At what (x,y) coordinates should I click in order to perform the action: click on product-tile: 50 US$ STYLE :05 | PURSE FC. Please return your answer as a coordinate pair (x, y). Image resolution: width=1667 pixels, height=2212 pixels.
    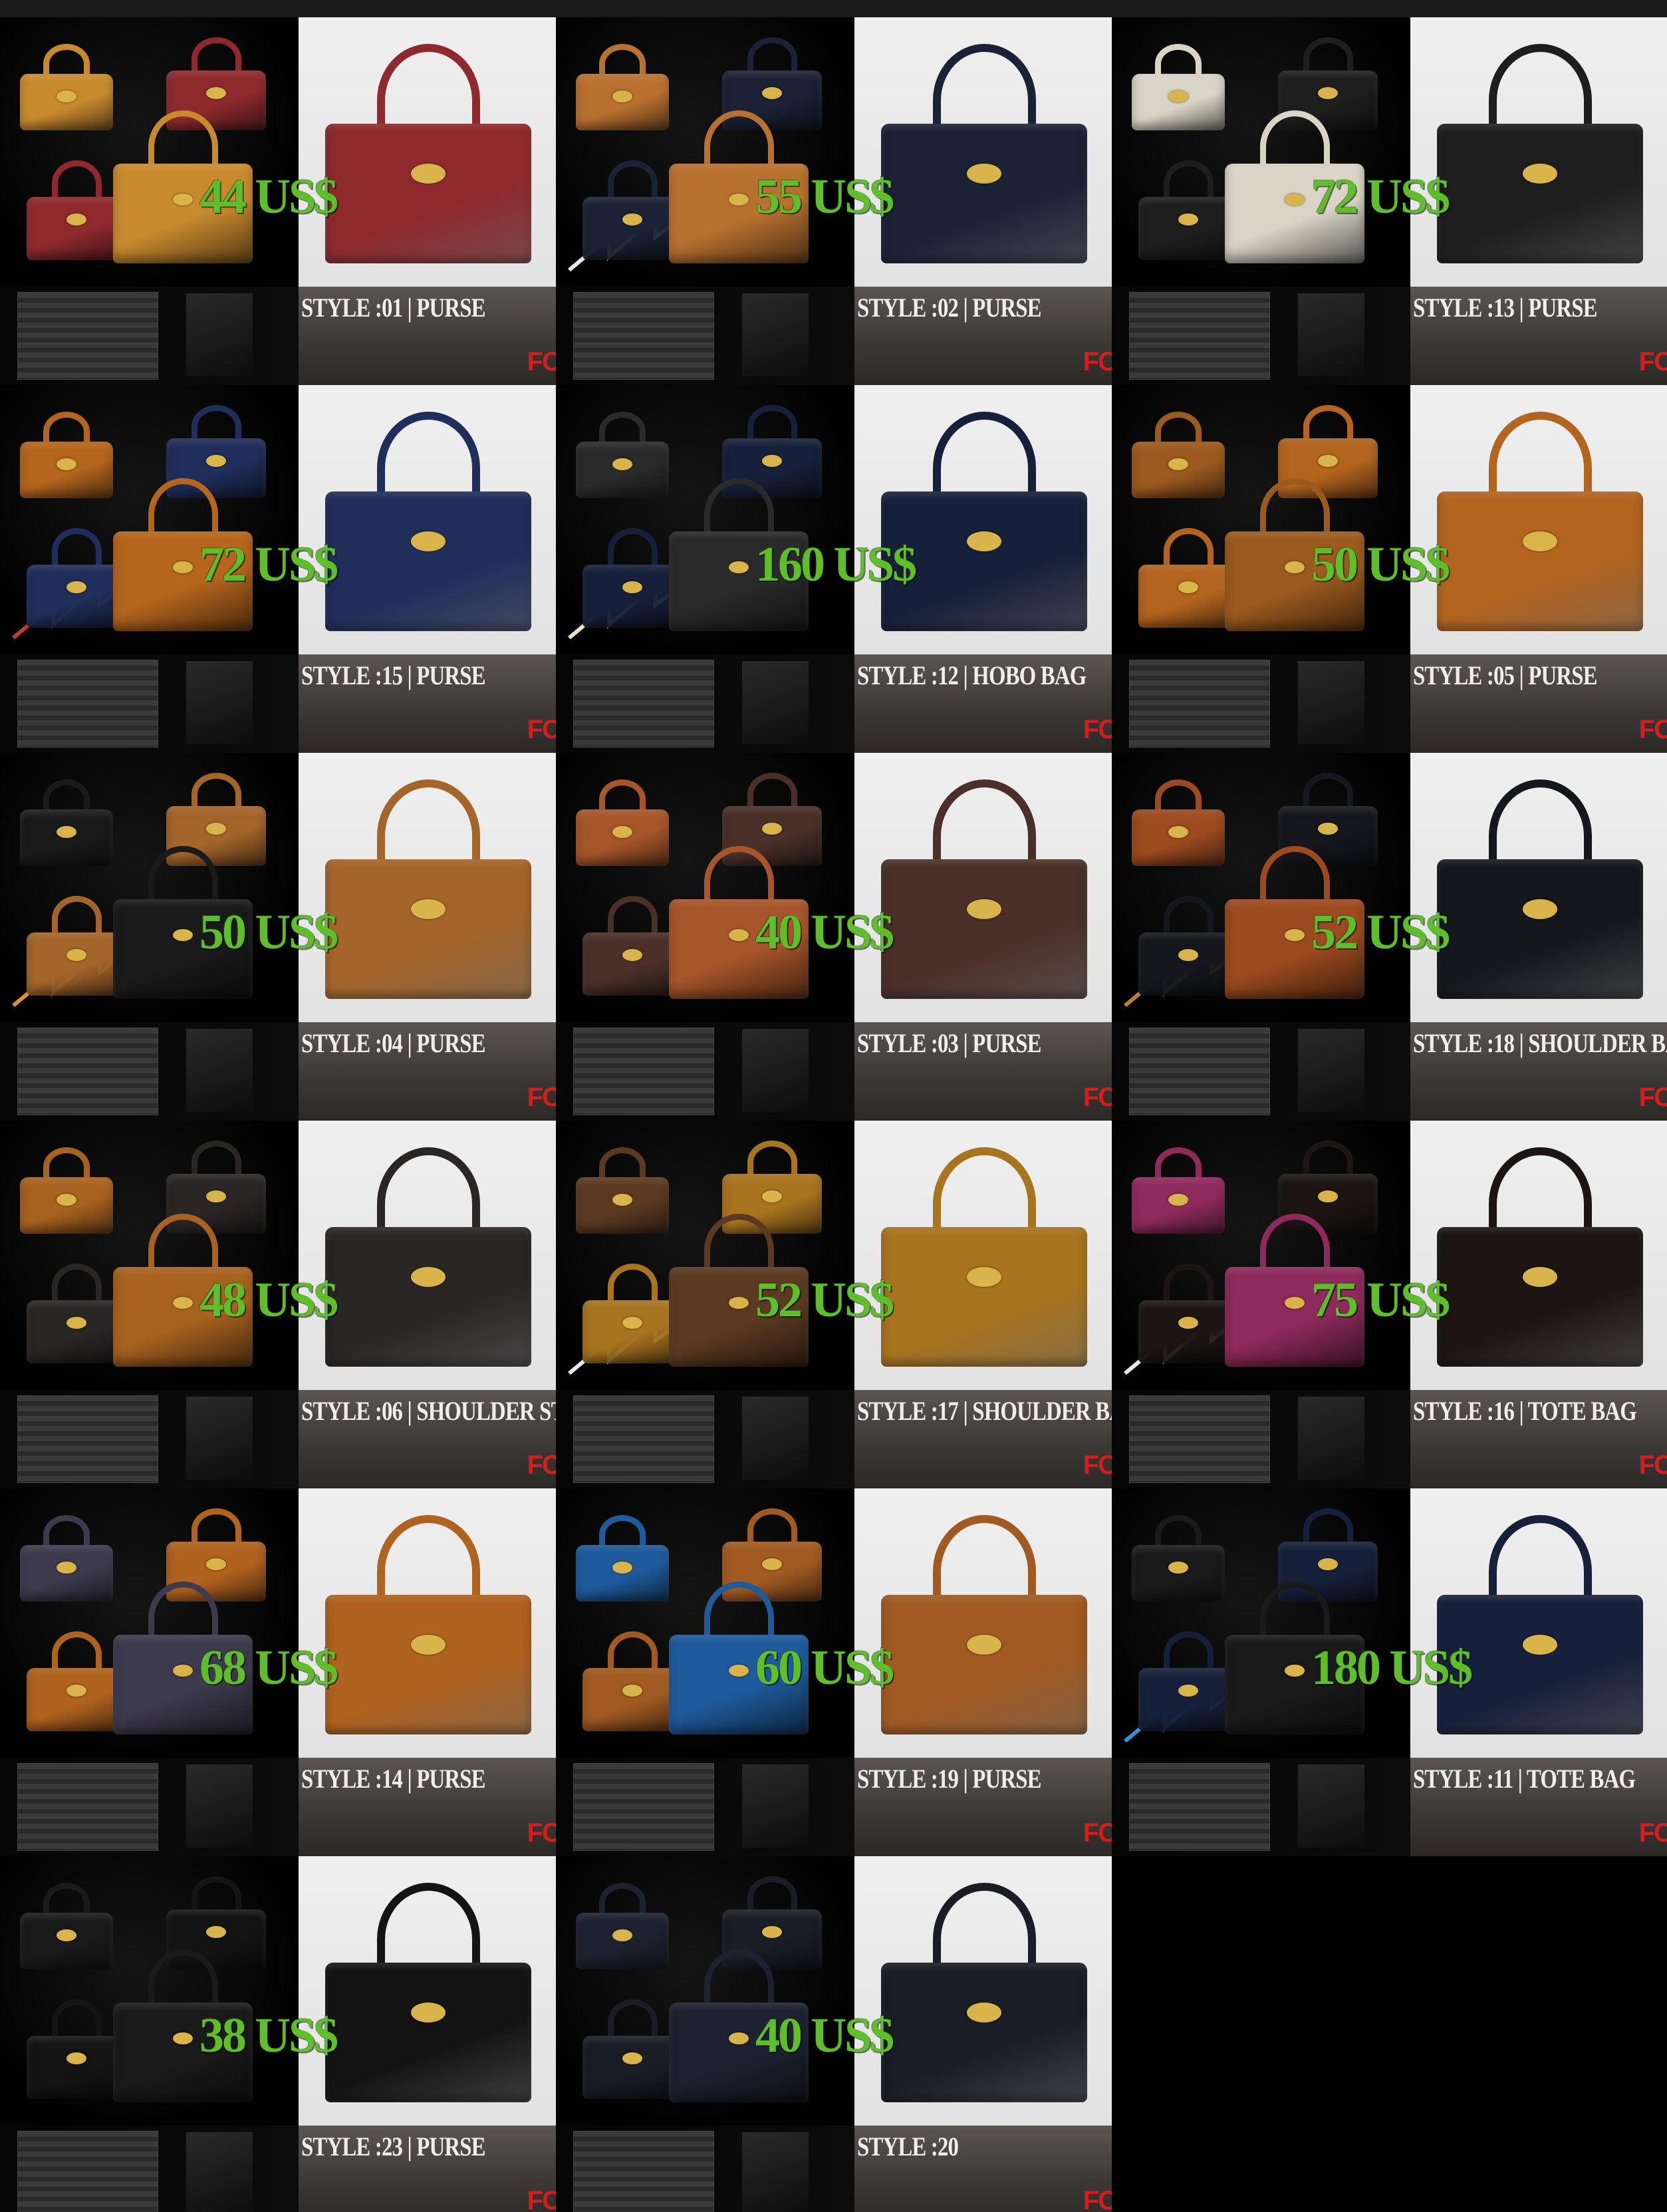
    Looking at the image, I should click on (1389, 569).